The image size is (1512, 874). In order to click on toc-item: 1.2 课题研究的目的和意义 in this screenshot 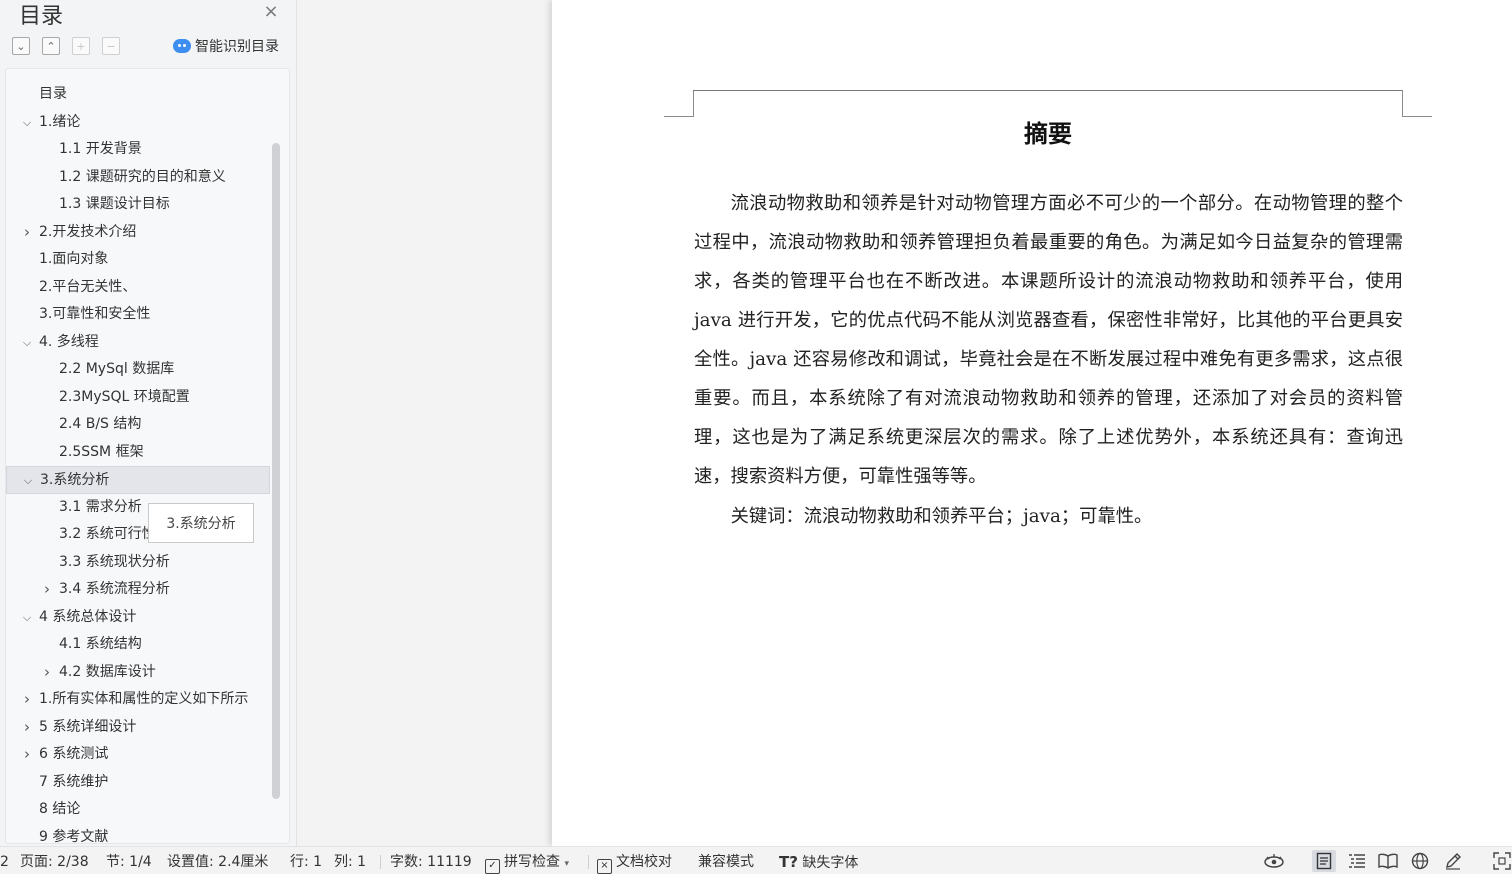, I will do `click(138, 178)`.